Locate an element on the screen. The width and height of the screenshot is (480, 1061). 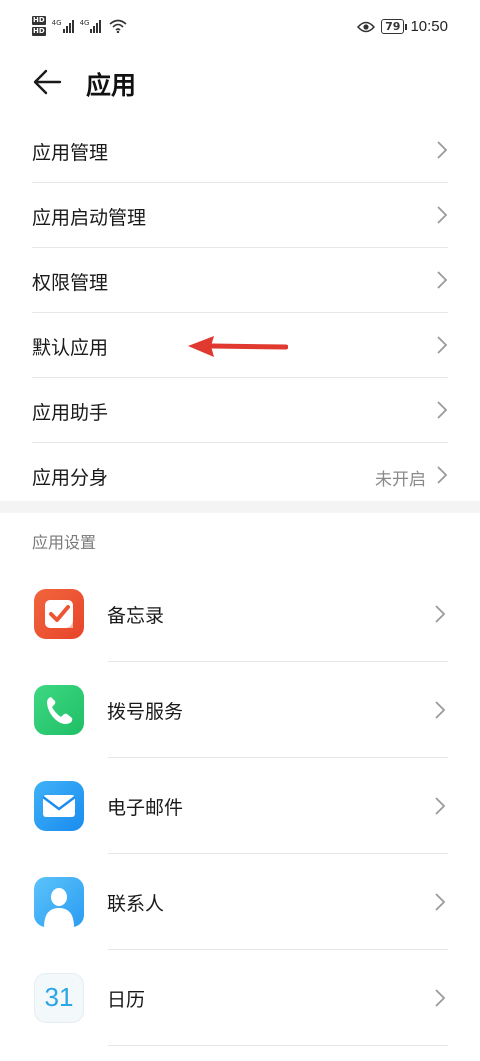
menu-item-label: 应用分身 is located at coordinates (70, 478).